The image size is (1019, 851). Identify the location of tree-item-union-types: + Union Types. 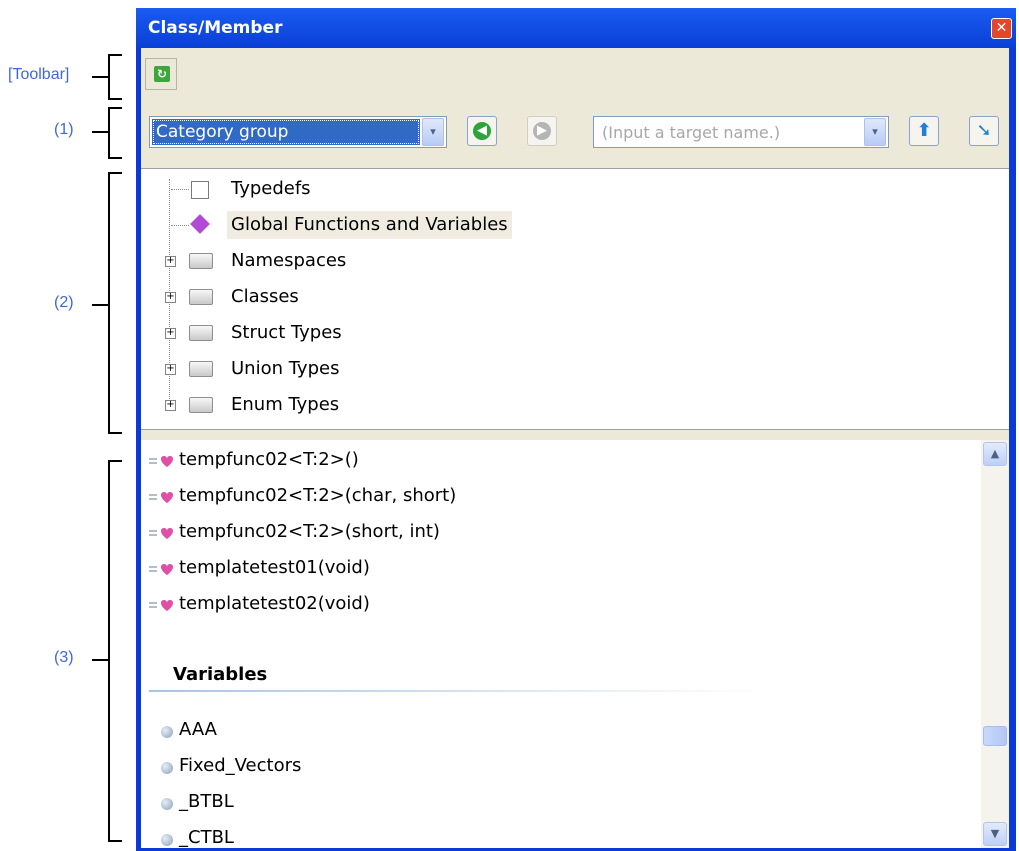
(311, 369).